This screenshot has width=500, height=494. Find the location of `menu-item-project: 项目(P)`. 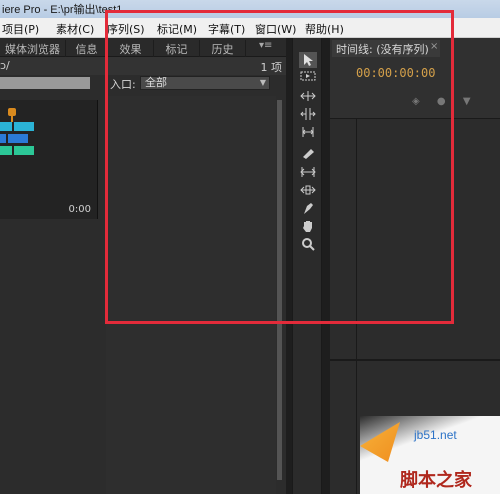

menu-item-project: 项目(P) is located at coordinates (20, 29).